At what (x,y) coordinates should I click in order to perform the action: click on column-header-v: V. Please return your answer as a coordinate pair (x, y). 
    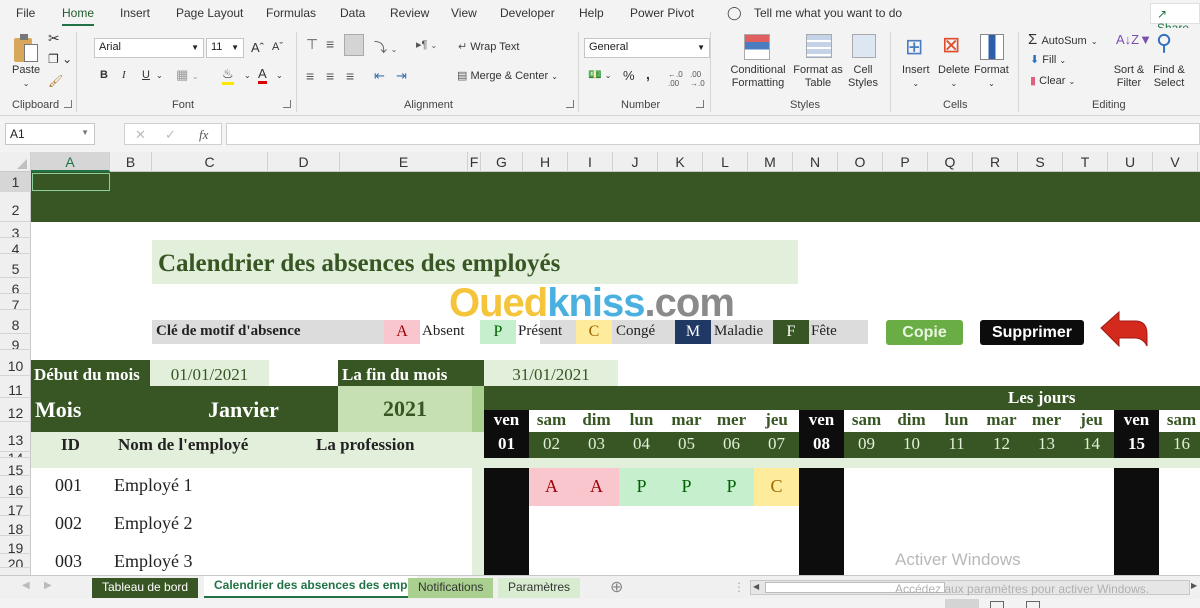
    Looking at the image, I should click on (1175, 162).